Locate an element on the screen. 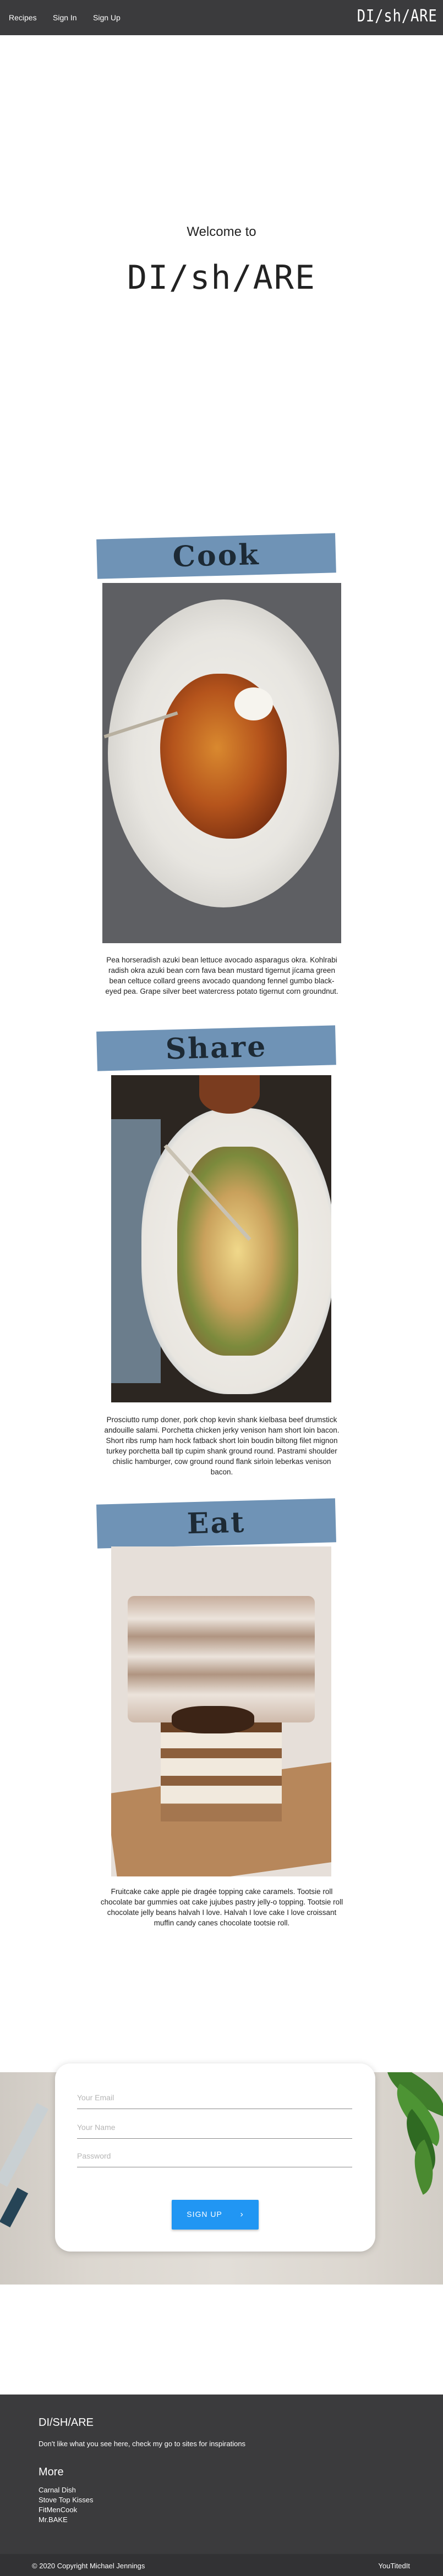  herb-leaf-shape is located at coordinates (422, 2167).